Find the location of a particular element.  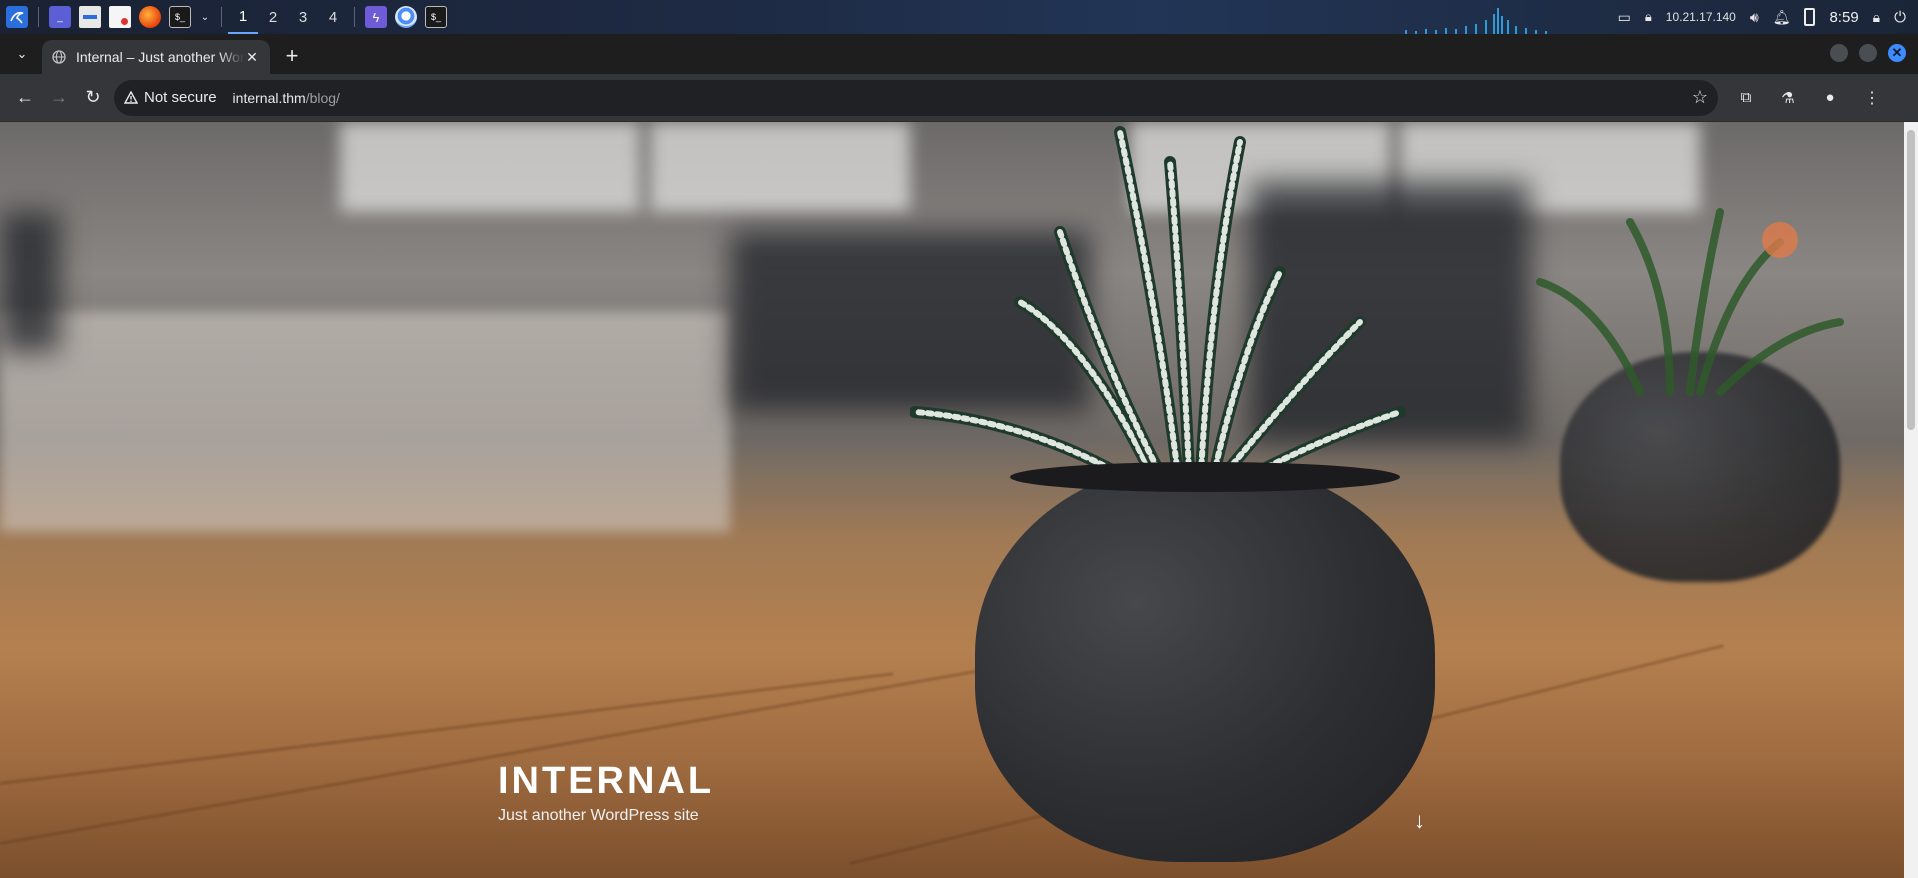

workspace-3: 3 is located at coordinates (303, 17).